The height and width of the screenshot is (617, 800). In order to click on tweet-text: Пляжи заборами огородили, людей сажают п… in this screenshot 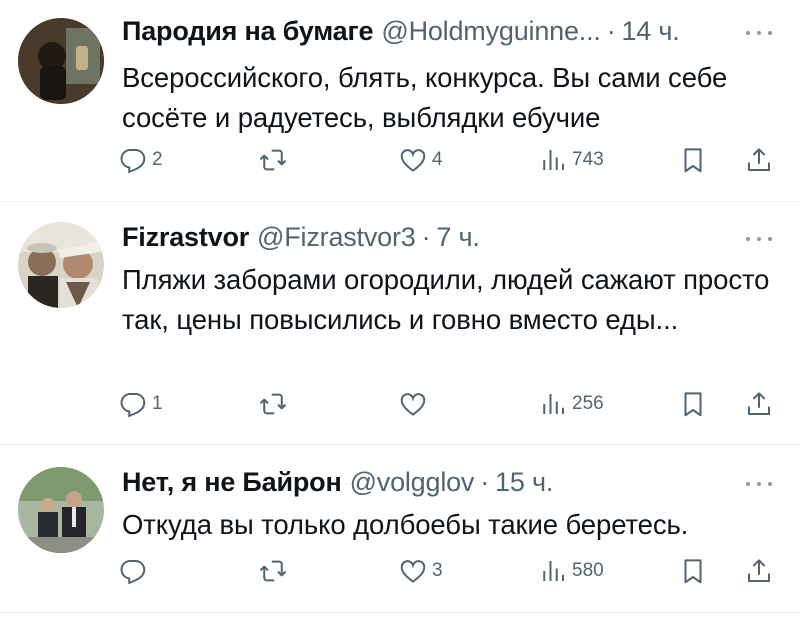, I will do `click(446, 299)`.